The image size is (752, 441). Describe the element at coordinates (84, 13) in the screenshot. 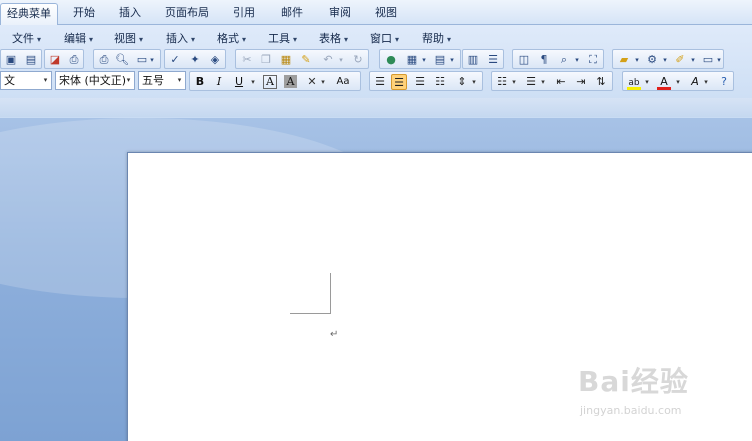

I see `tab-home: 开始` at that location.